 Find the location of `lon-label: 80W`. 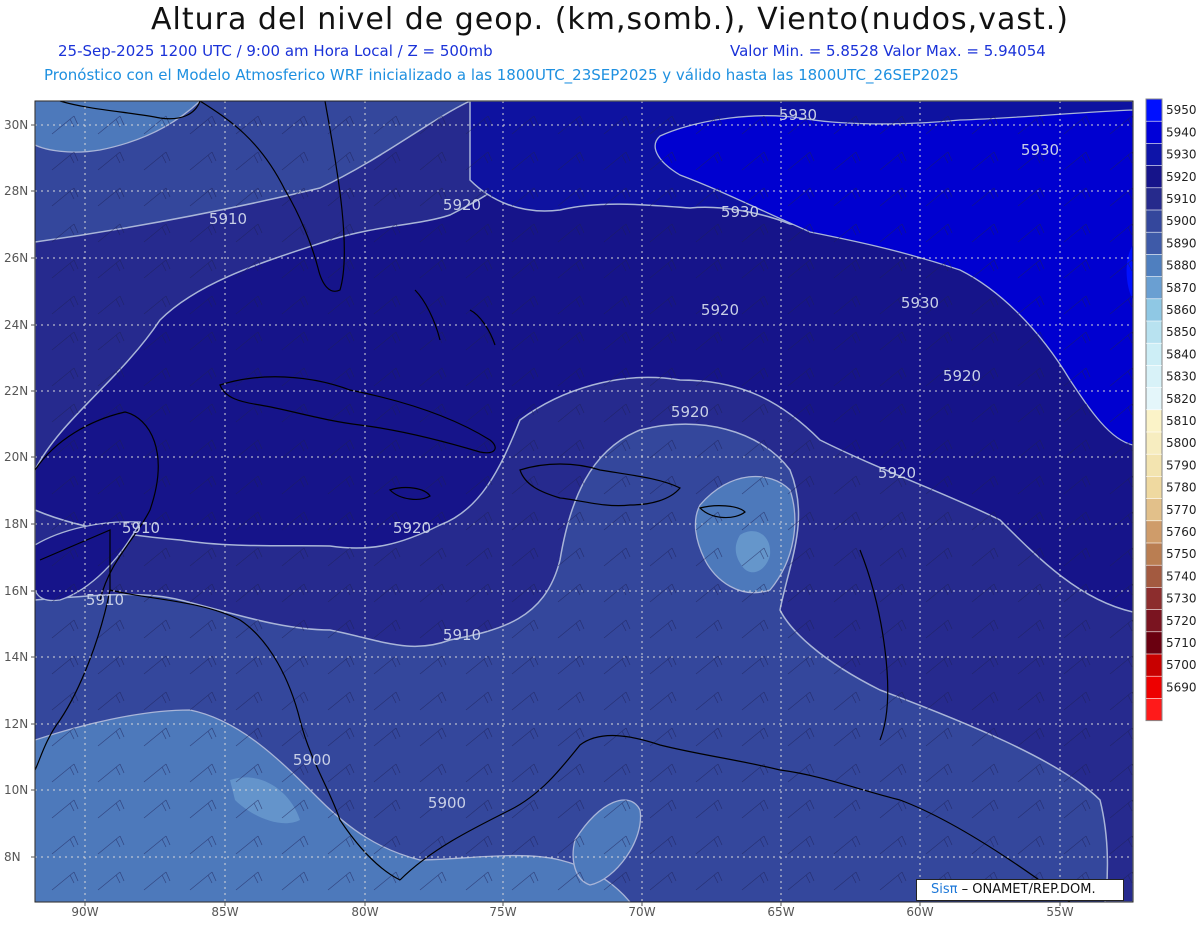

lon-label: 80W is located at coordinates (364, 912).